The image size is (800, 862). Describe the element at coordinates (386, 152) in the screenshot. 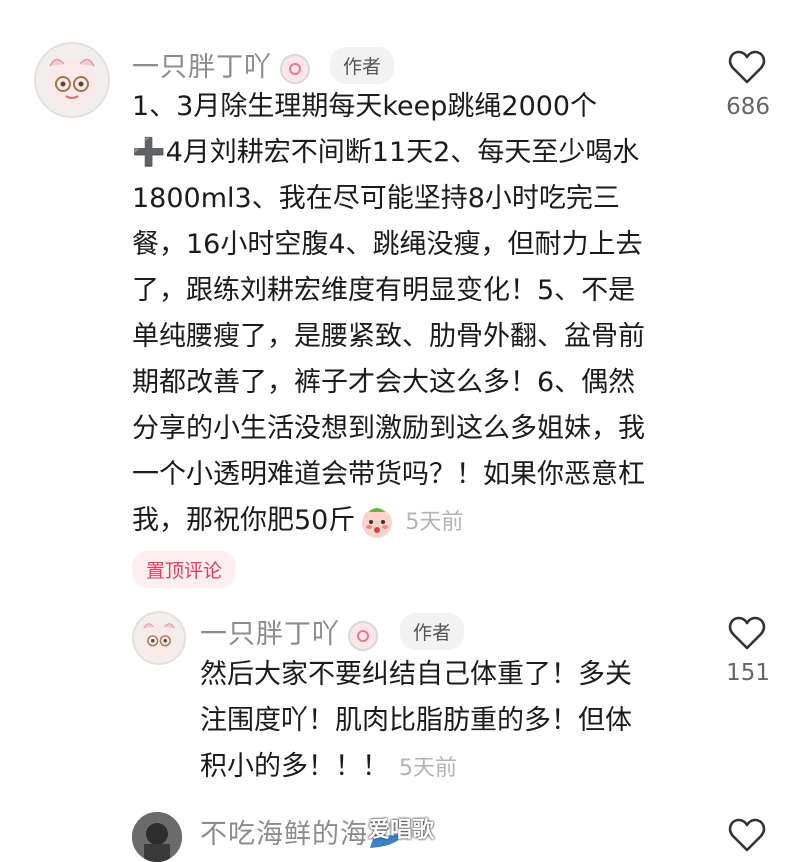

I see `comment-line: ➕4月刘耕宏不间断11天2、每天至少喝水` at that location.